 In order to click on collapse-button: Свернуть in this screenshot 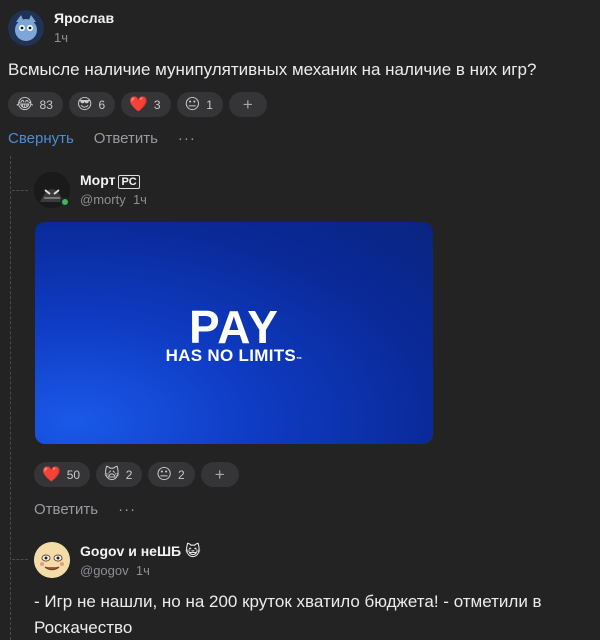, I will do `click(41, 138)`.